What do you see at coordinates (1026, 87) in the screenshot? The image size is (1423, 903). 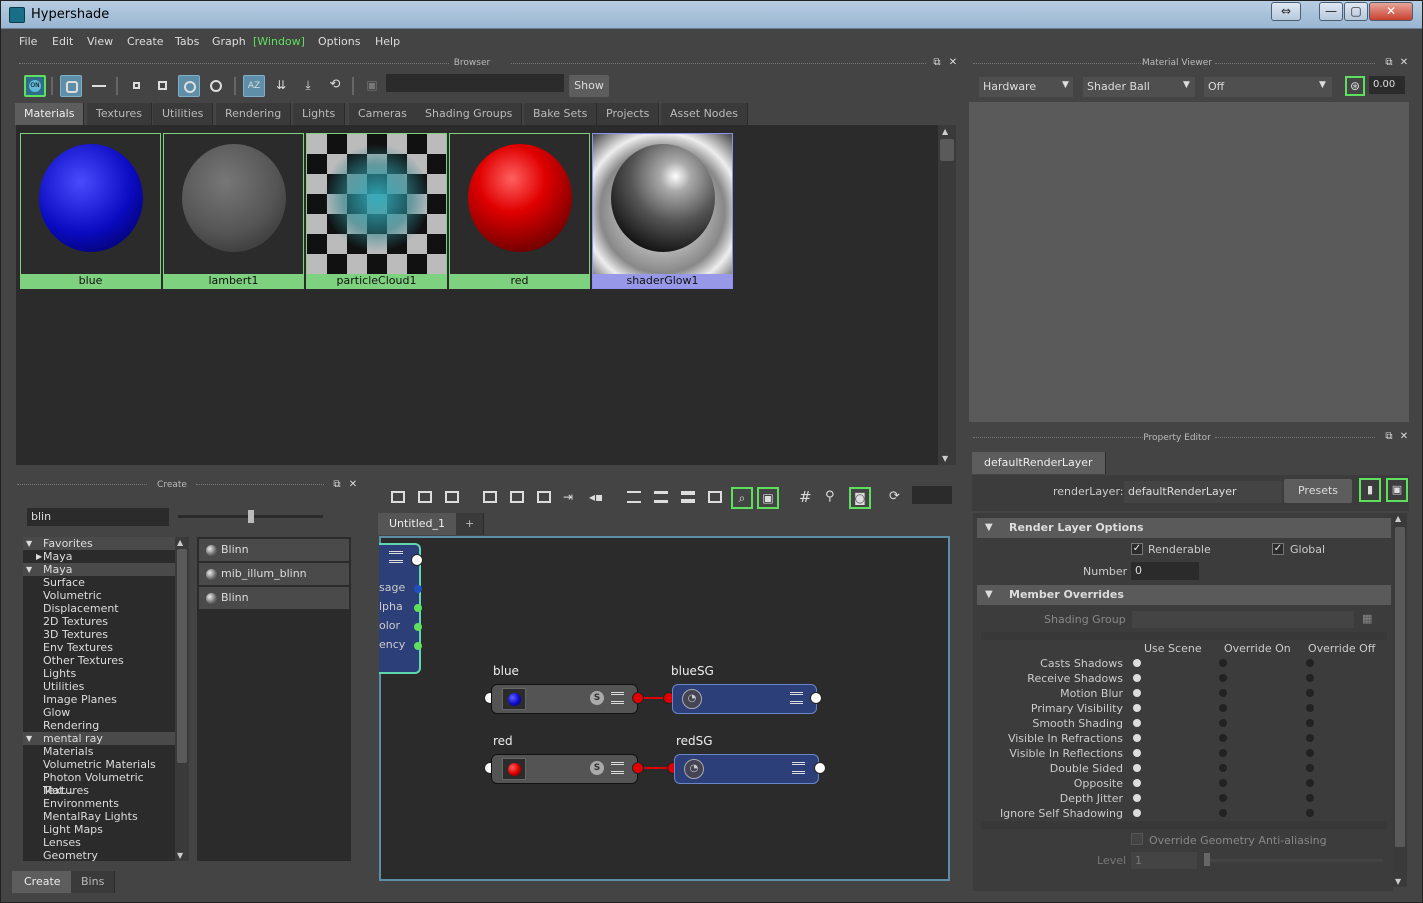 I see `renderer-dropdown: Hardware` at bounding box center [1026, 87].